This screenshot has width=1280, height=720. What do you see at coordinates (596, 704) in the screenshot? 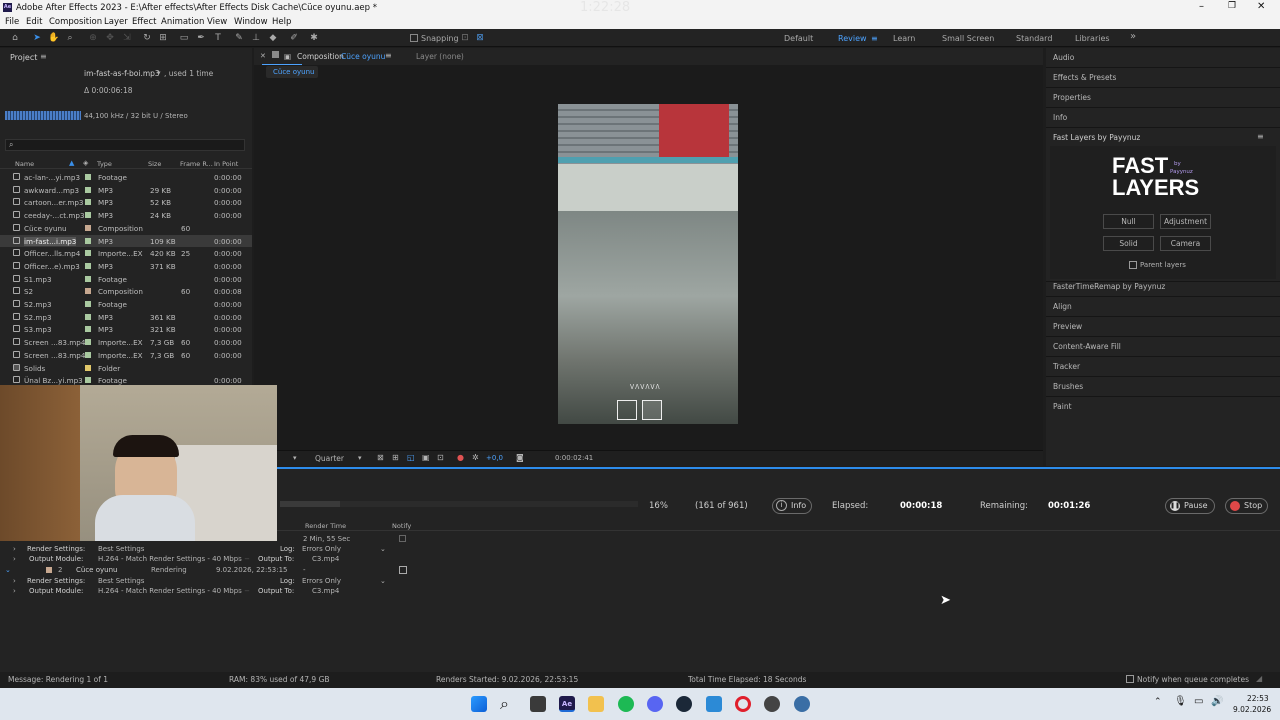
I see `file-explorer-icon` at bounding box center [596, 704].